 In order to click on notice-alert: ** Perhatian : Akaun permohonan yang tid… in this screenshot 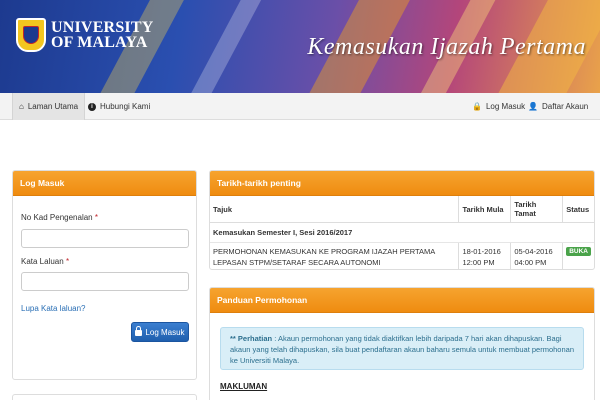, I will do `click(402, 348)`.